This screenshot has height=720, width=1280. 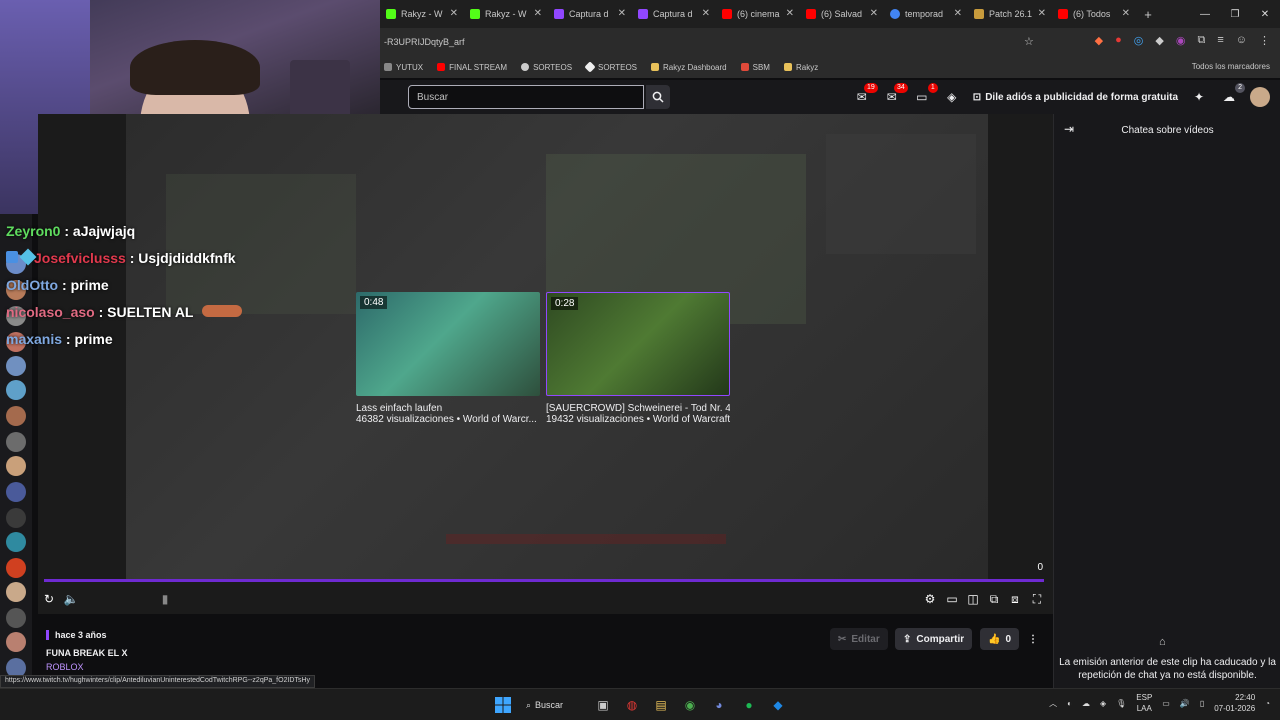 What do you see at coordinates (1205, 14) in the screenshot?
I see `minimize-icon: —` at bounding box center [1205, 14].